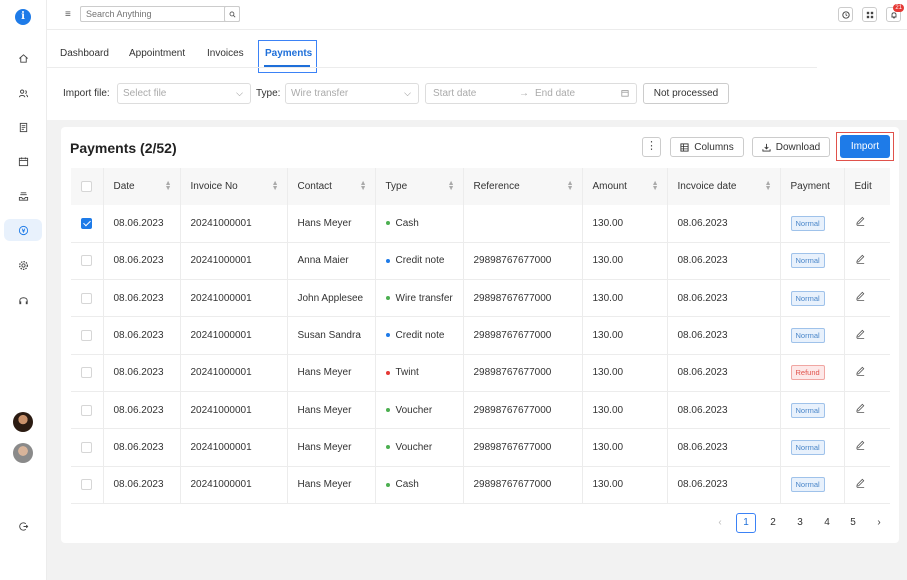 This screenshot has height=580, width=907. Describe the element at coordinates (23, 422) in the screenshot. I see `user-avatar` at that location.